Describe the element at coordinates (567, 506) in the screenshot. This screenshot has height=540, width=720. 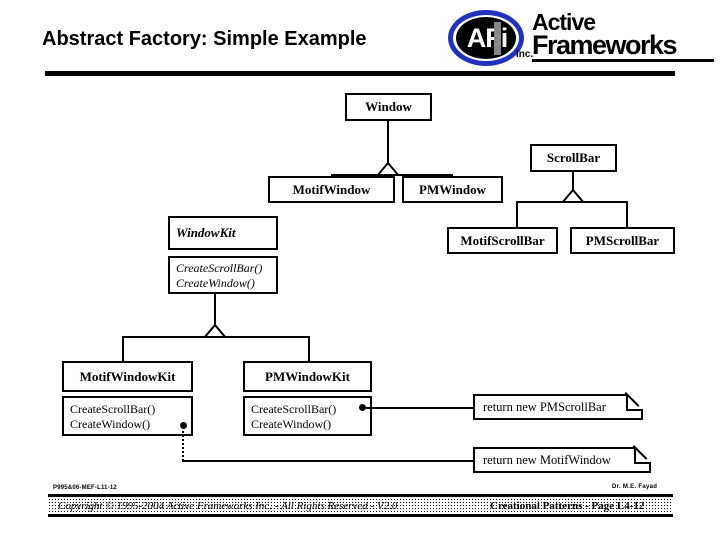
I see `footer-page-label: Creational Patterns - Page L4-12` at that location.